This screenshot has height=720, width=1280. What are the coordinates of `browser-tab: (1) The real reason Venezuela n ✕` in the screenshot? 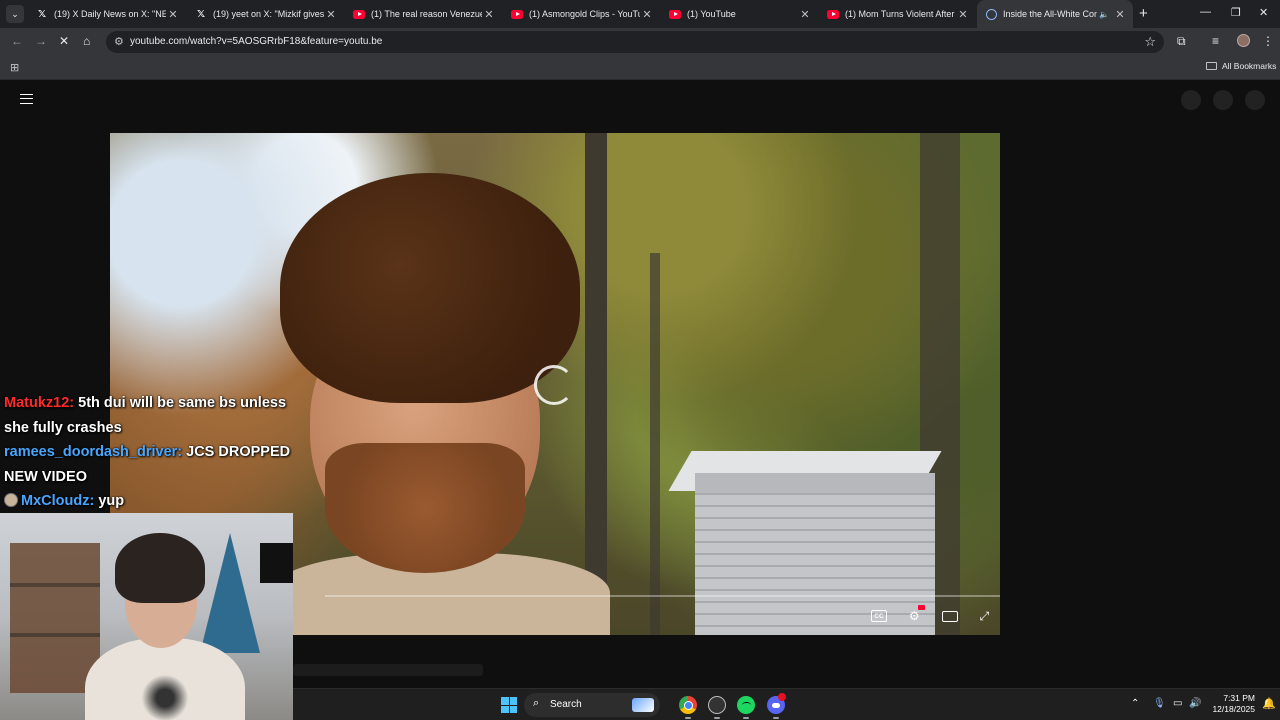 It's located at (423, 14).